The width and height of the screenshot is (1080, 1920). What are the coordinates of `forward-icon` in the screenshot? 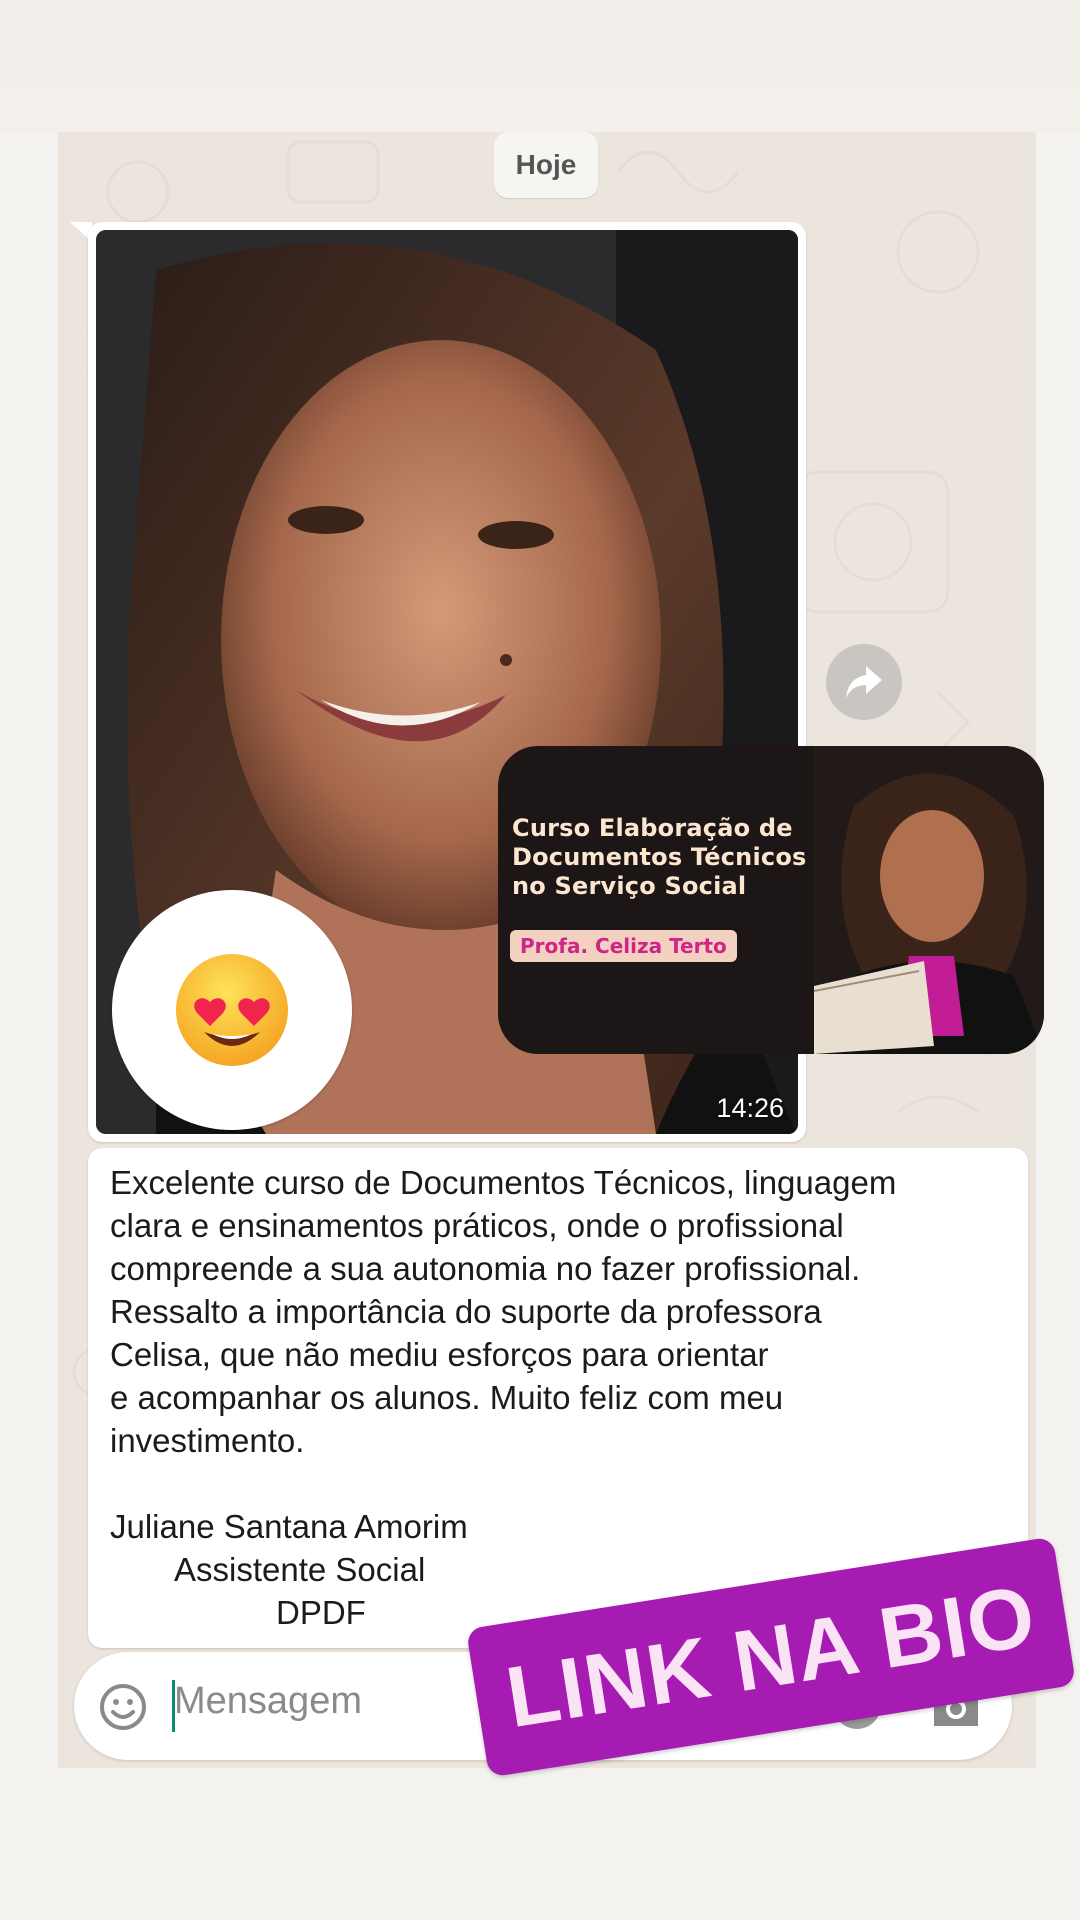 It's located at (864, 682).